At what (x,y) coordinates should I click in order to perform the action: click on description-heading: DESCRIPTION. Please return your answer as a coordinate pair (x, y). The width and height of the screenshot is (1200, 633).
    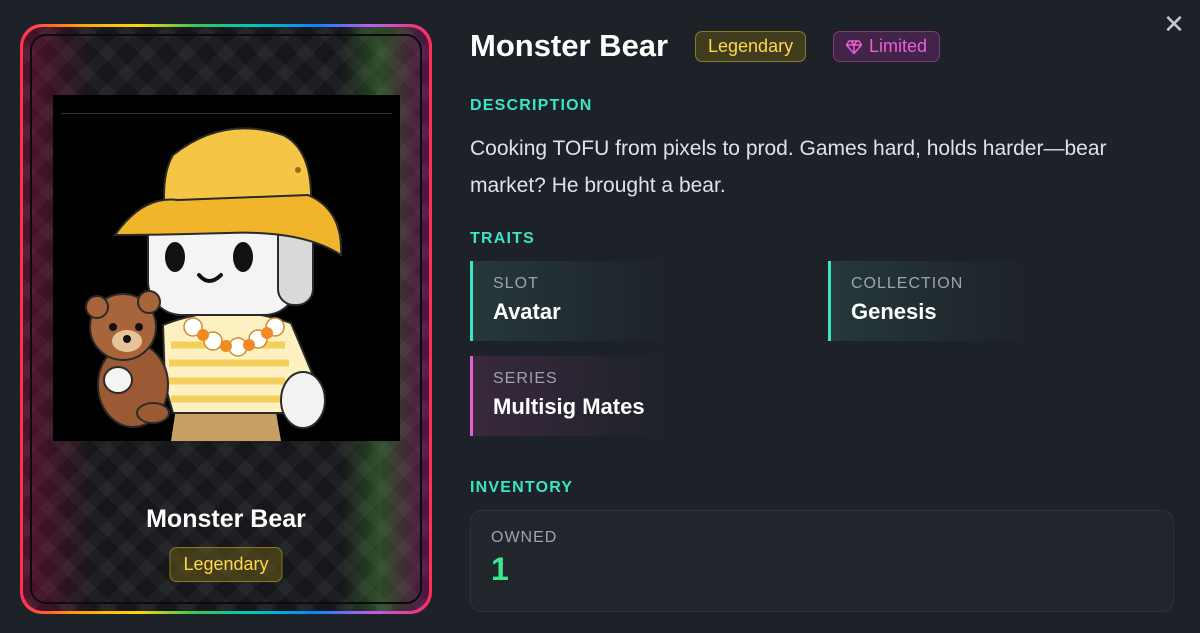
    Looking at the image, I should click on (531, 105).